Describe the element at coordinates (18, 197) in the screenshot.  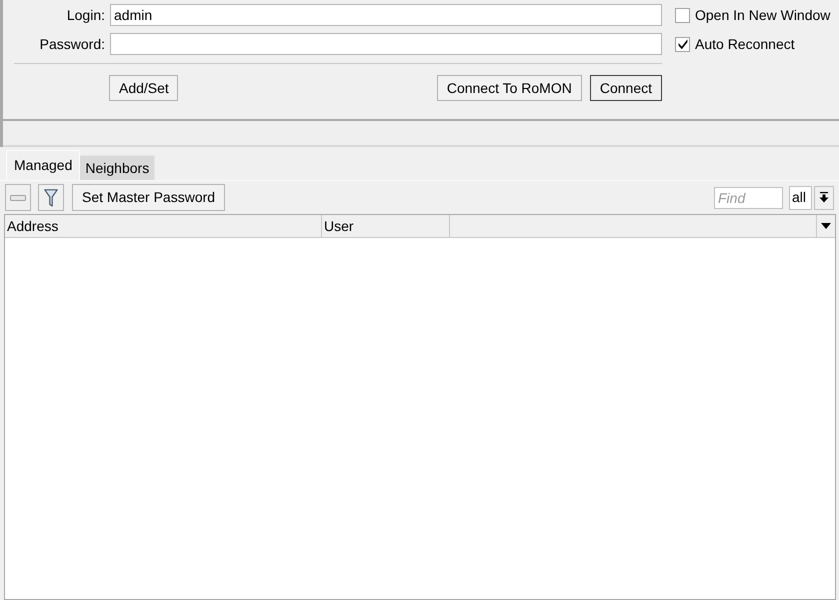
I see `minus-icon` at that location.